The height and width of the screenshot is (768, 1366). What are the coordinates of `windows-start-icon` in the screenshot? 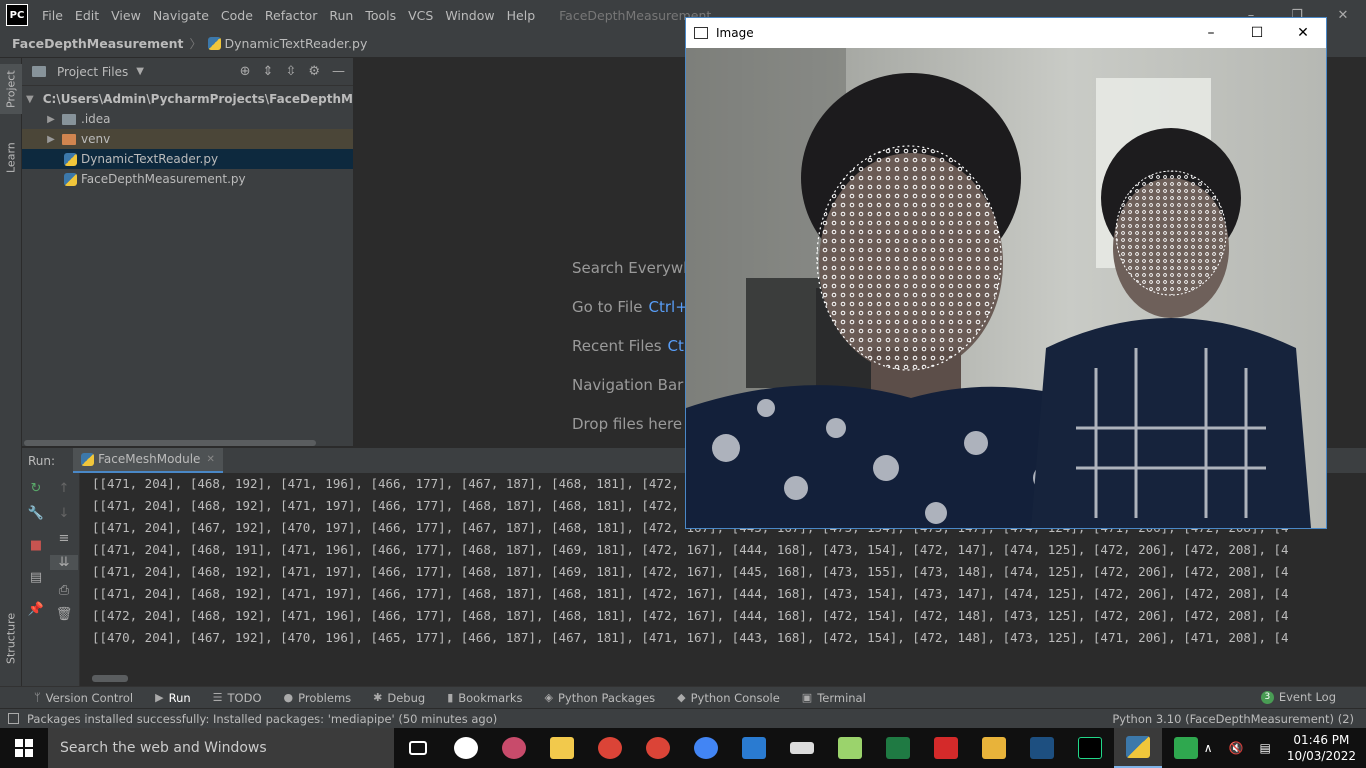 It's located at (24, 748).